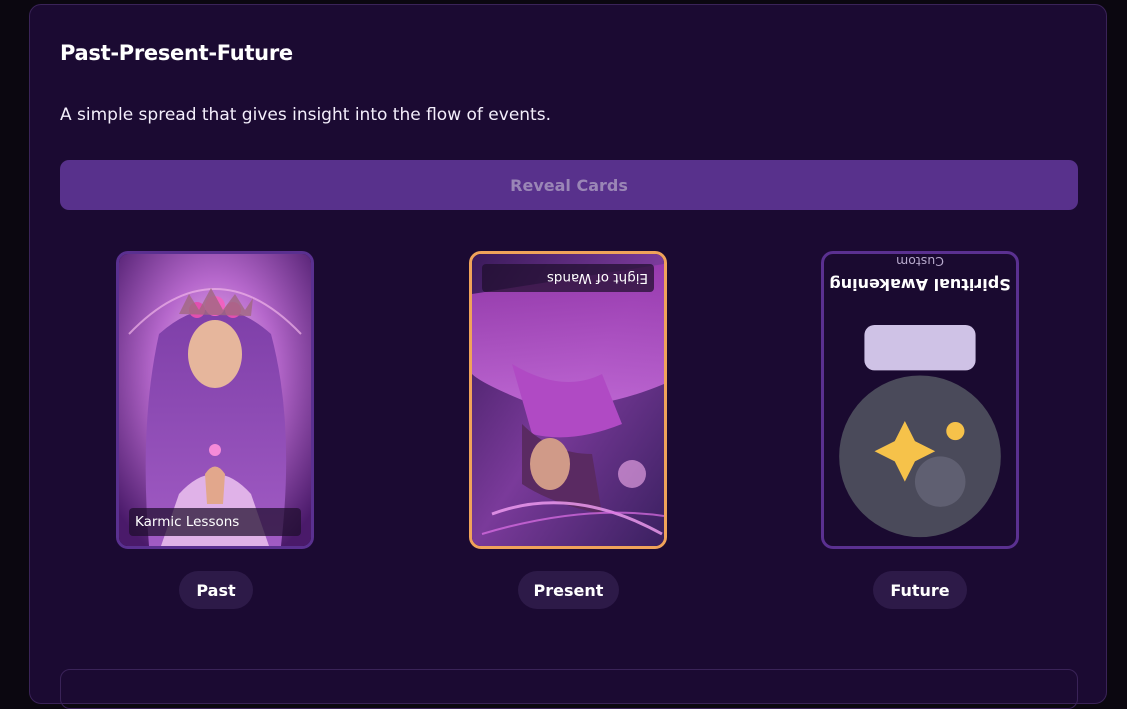  Describe the element at coordinates (920, 261) in the screenshot. I see `card-future-type: Custom` at that location.